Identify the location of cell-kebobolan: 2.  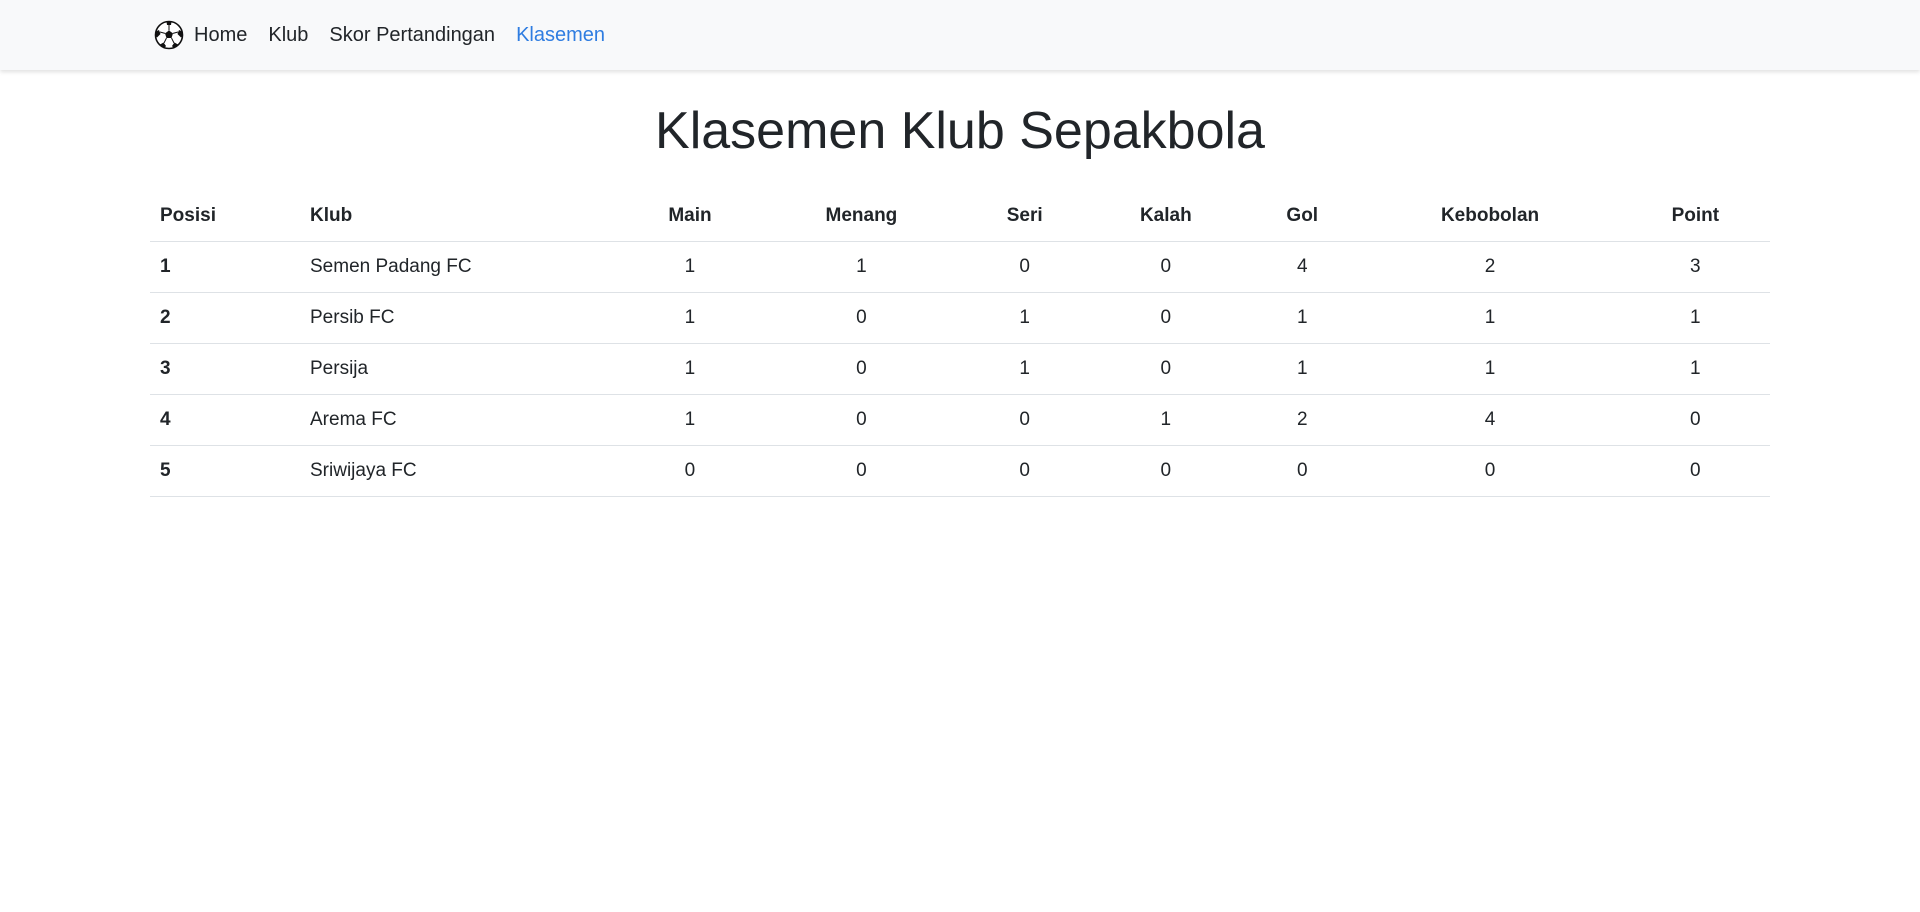
(1490, 267).